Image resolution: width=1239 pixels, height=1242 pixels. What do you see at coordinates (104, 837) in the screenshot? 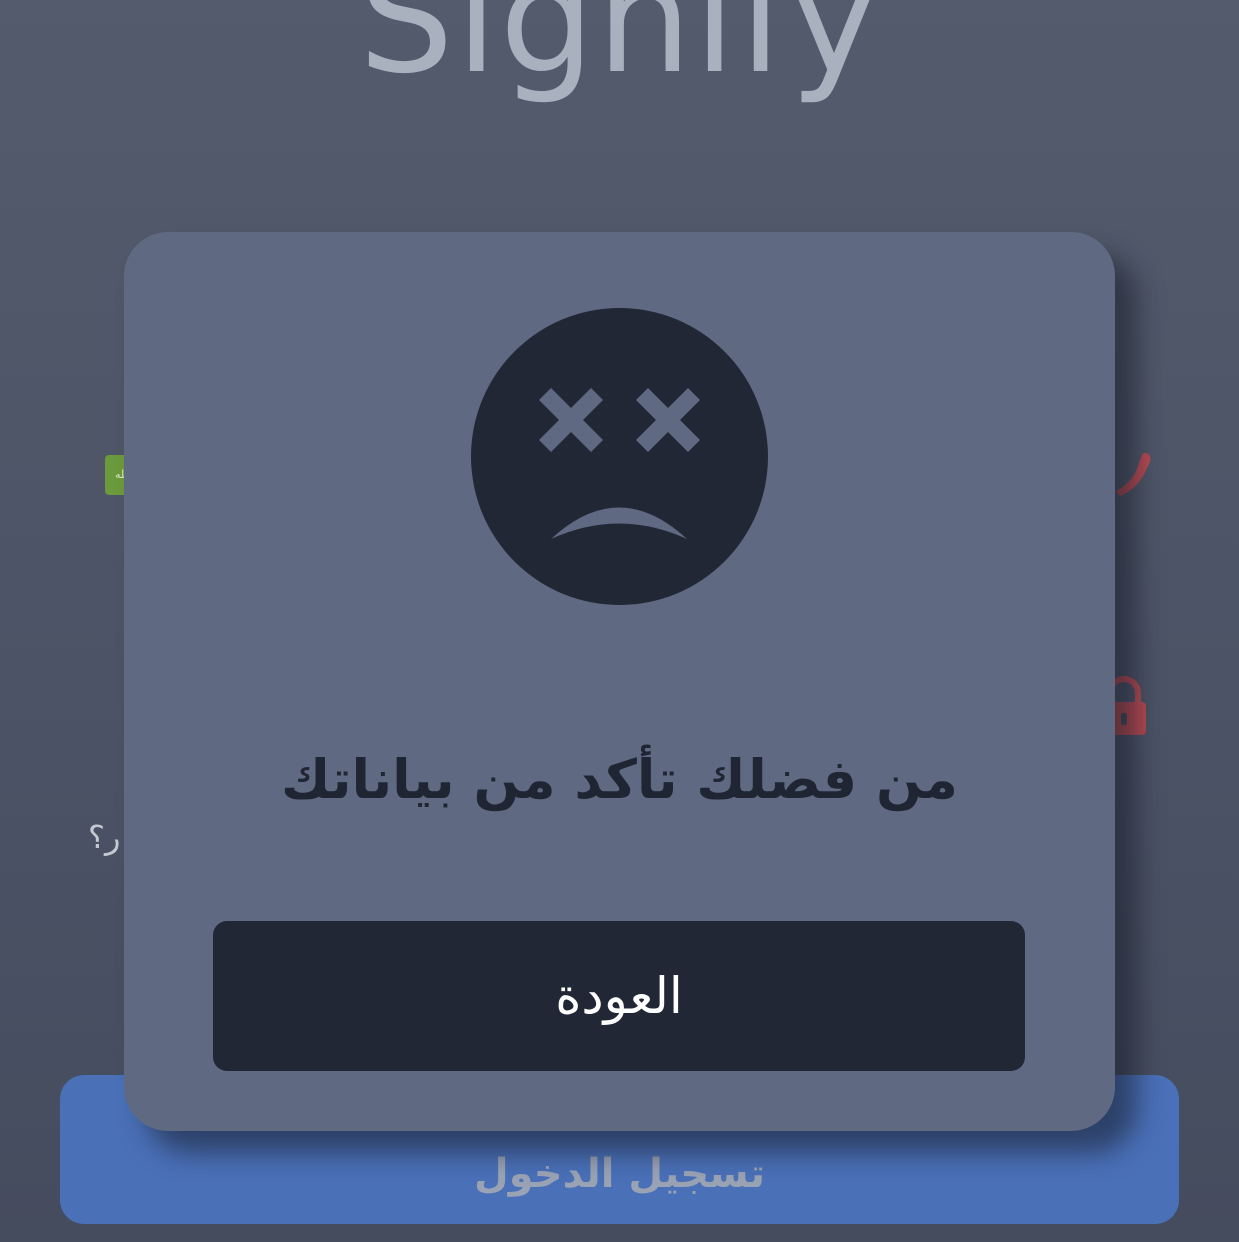
I see `forgot-password-link: ر؟` at bounding box center [104, 837].